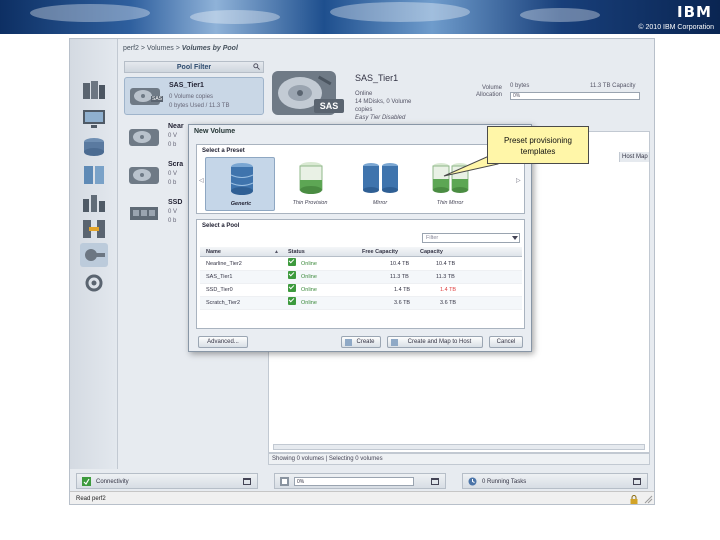  What do you see at coordinates (219, 277) in the screenshot?
I see `pool-row-name: SAS_Tier1` at bounding box center [219, 277].